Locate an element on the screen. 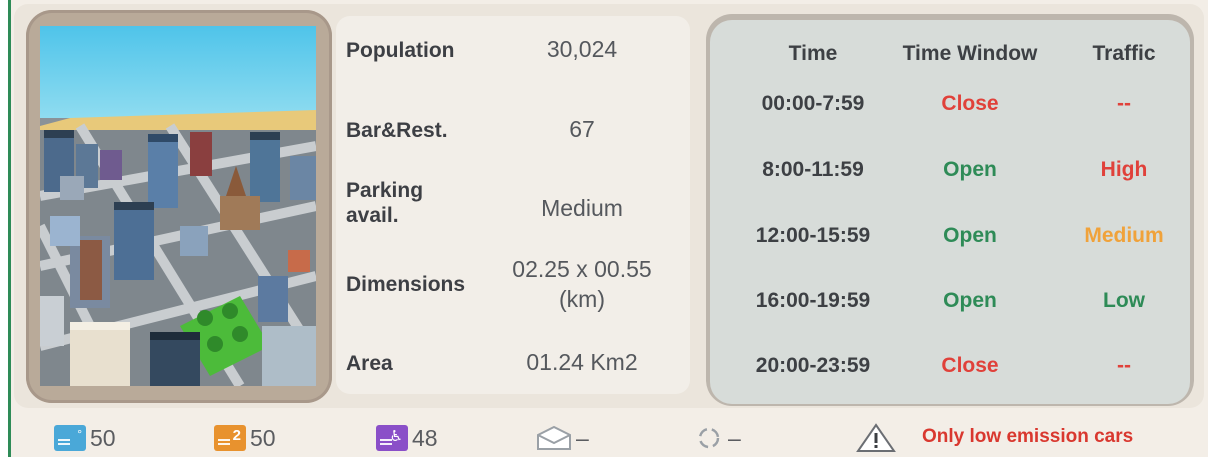  refresh-cycle-icon is located at coordinates (709, 438).